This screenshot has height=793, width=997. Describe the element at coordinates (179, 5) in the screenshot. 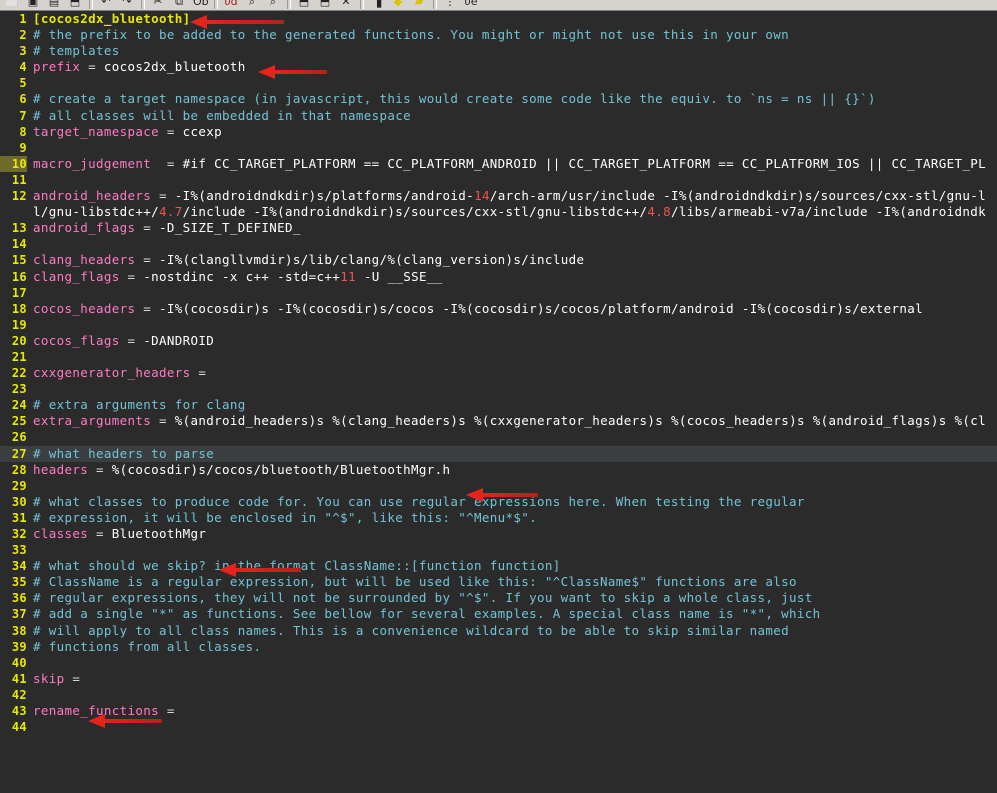

I see `copy-icon: ⧉` at that location.